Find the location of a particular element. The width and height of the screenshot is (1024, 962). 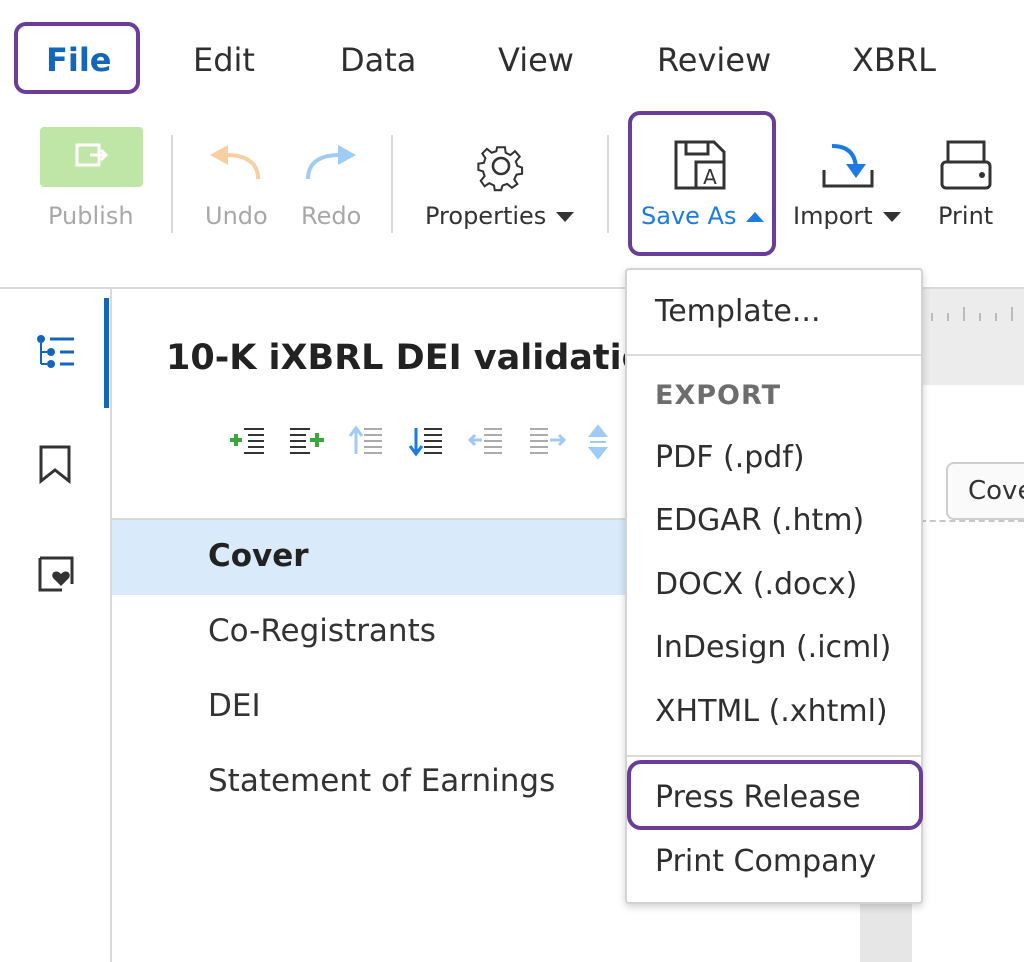

publish-icon is located at coordinates (92, 155).